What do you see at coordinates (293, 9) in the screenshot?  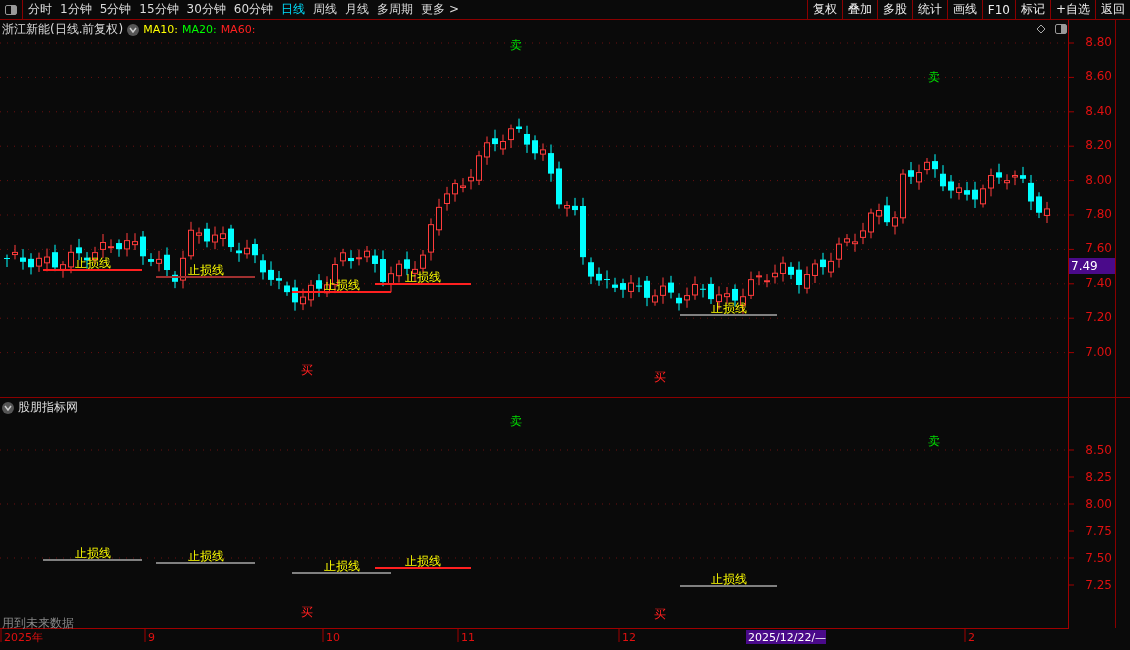 I see `period-tab: 日线` at bounding box center [293, 9].